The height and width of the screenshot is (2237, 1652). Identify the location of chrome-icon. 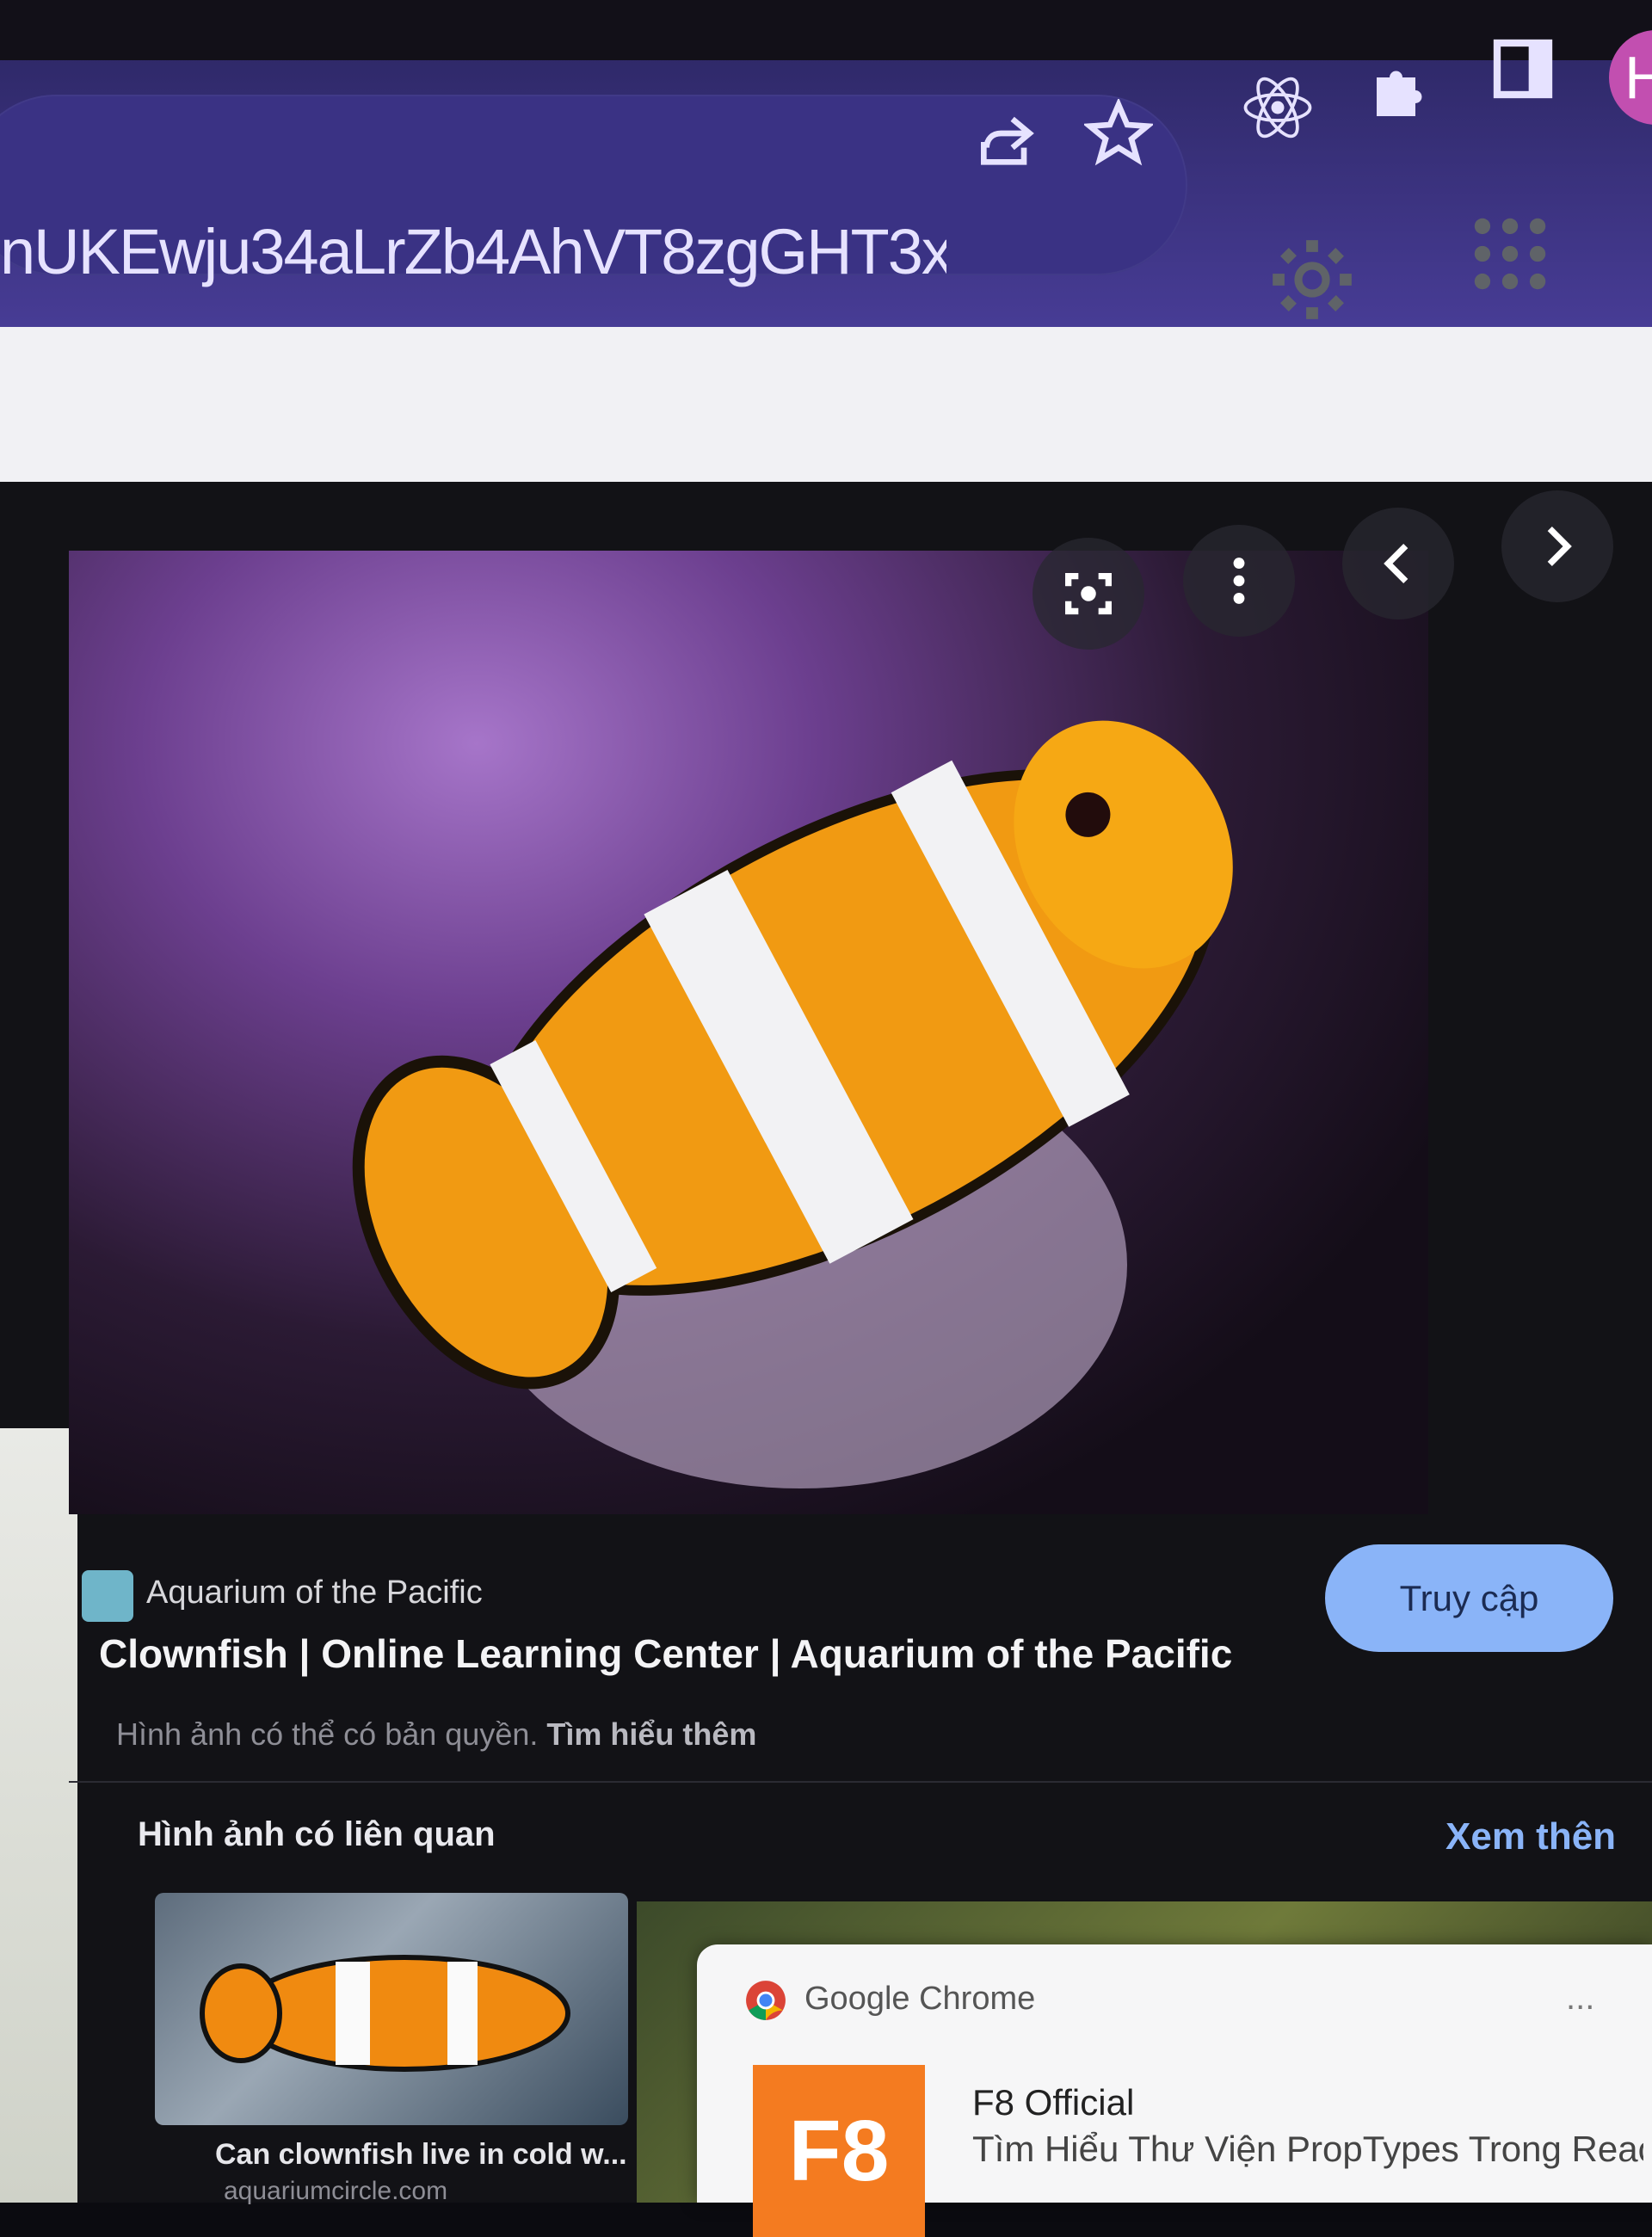
(766, 2001).